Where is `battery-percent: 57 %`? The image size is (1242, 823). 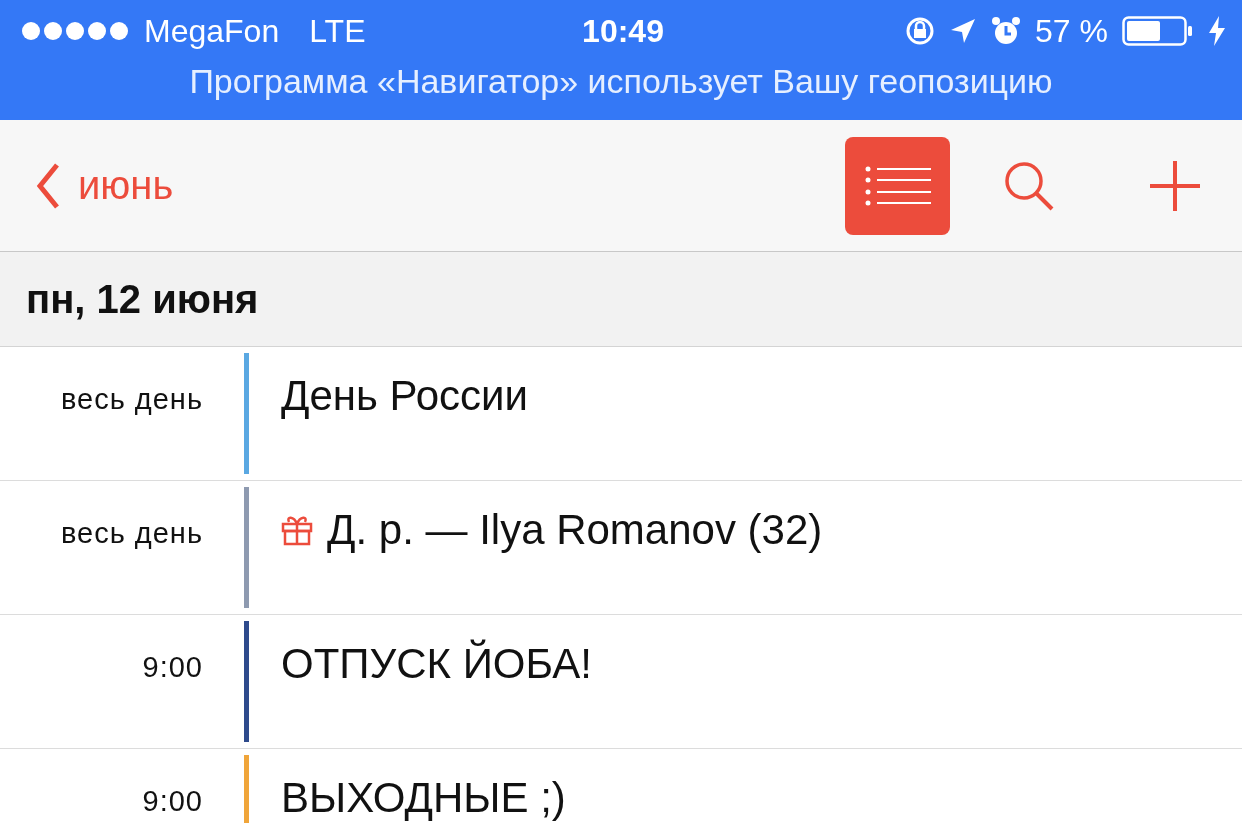
battery-percent: 57 % is located at coordinates (1071, 31).